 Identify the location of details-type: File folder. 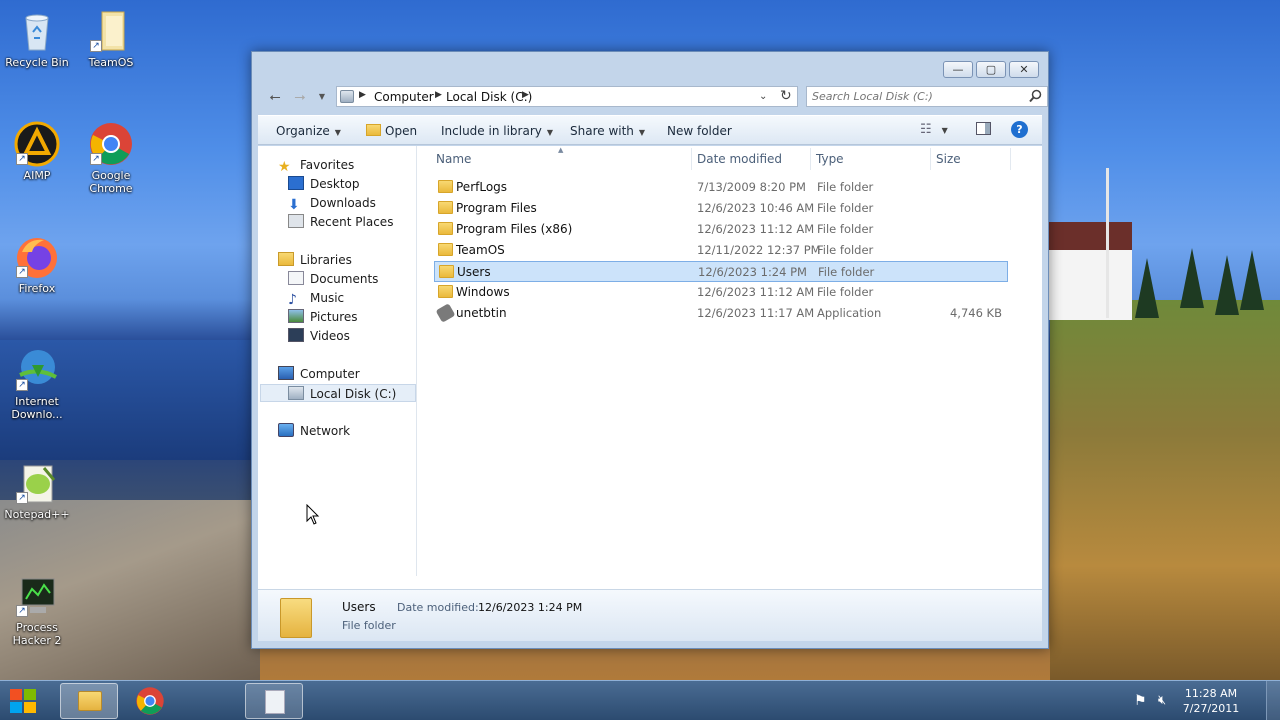
(369, 625).